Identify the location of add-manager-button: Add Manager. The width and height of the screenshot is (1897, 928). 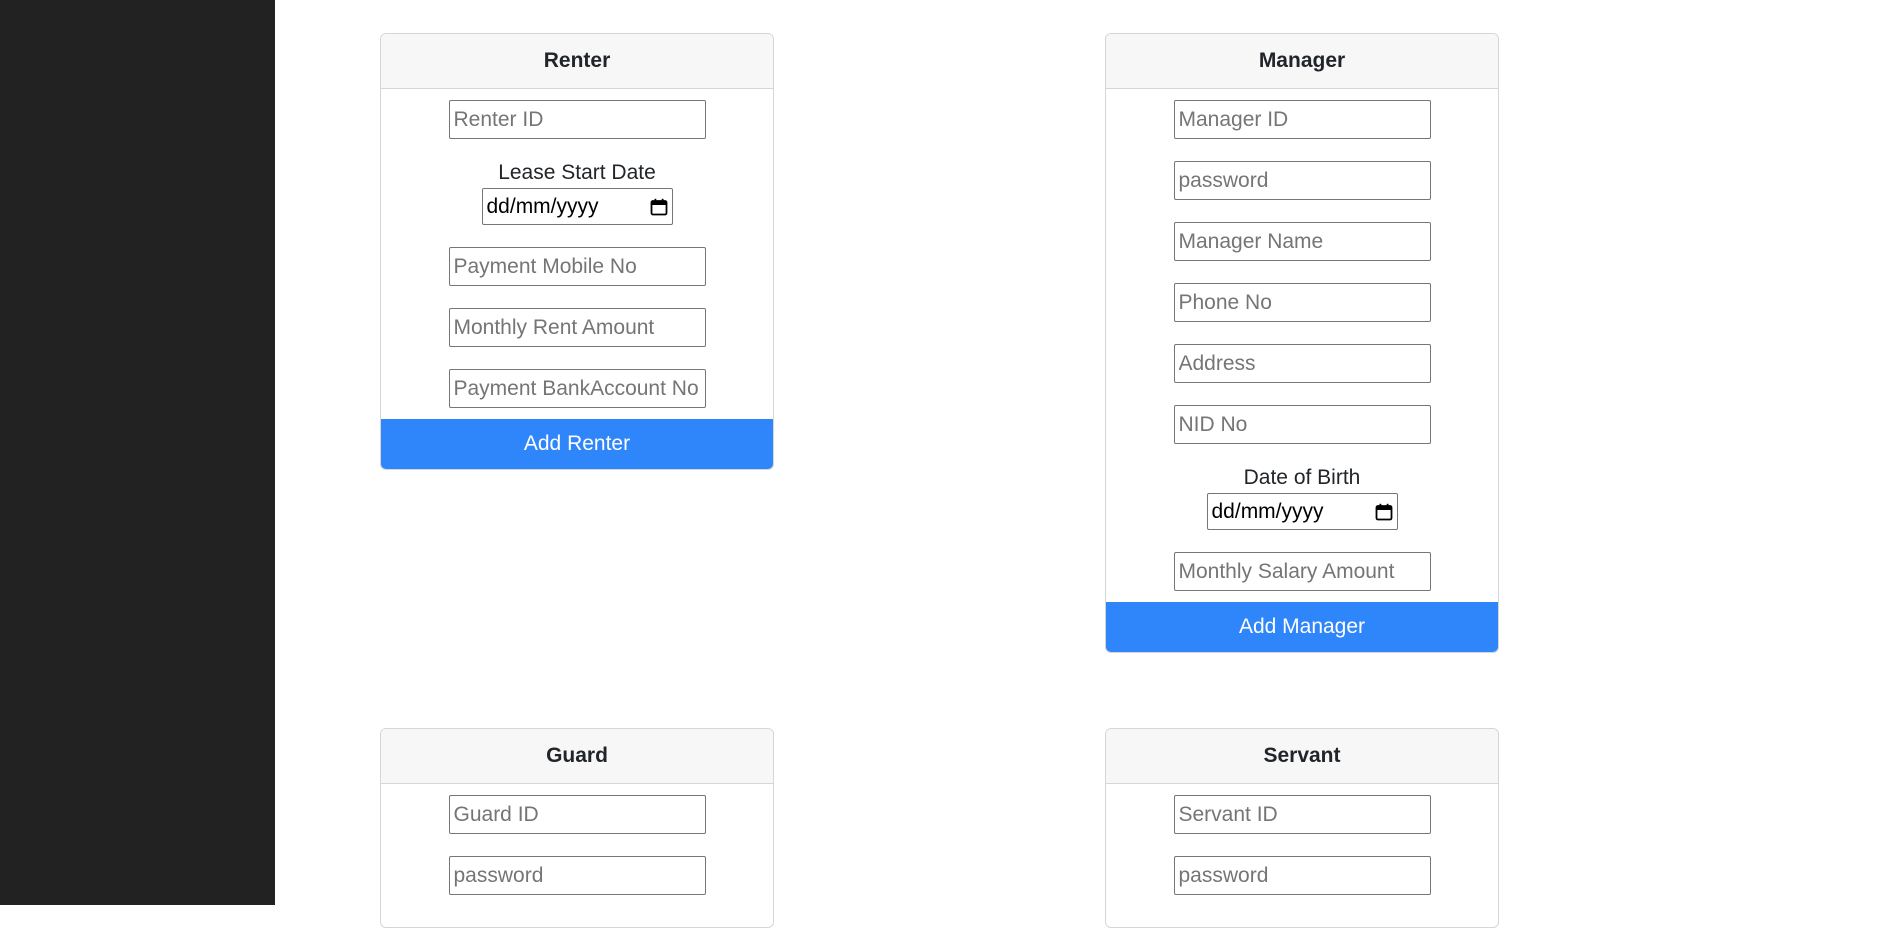
(1302, 627).